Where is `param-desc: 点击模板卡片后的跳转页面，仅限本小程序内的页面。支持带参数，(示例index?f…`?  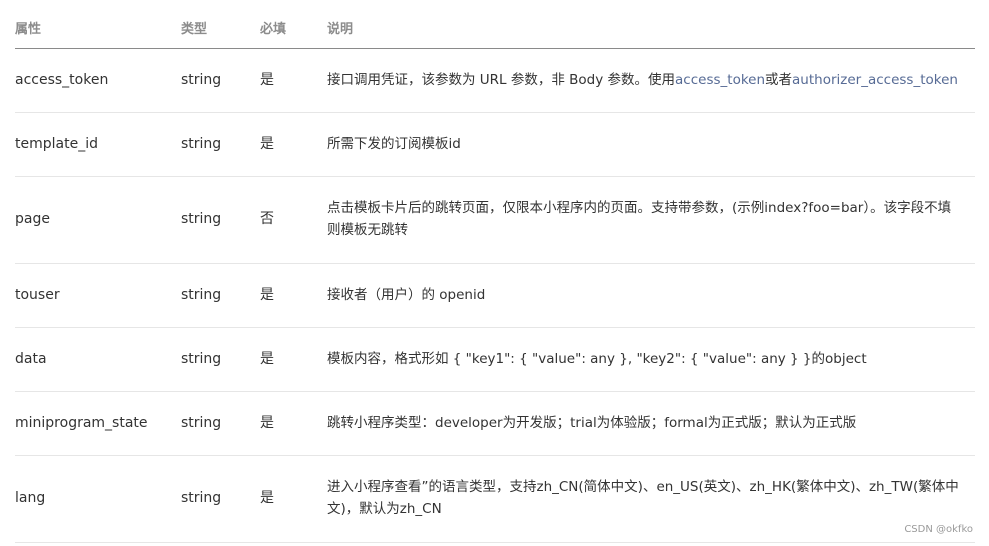
param-desc: 点击模板卡片后的跳转页面，仅限本小程序内的页面。支持带参数，(示例index?f… is located at coordinates (652, 219).